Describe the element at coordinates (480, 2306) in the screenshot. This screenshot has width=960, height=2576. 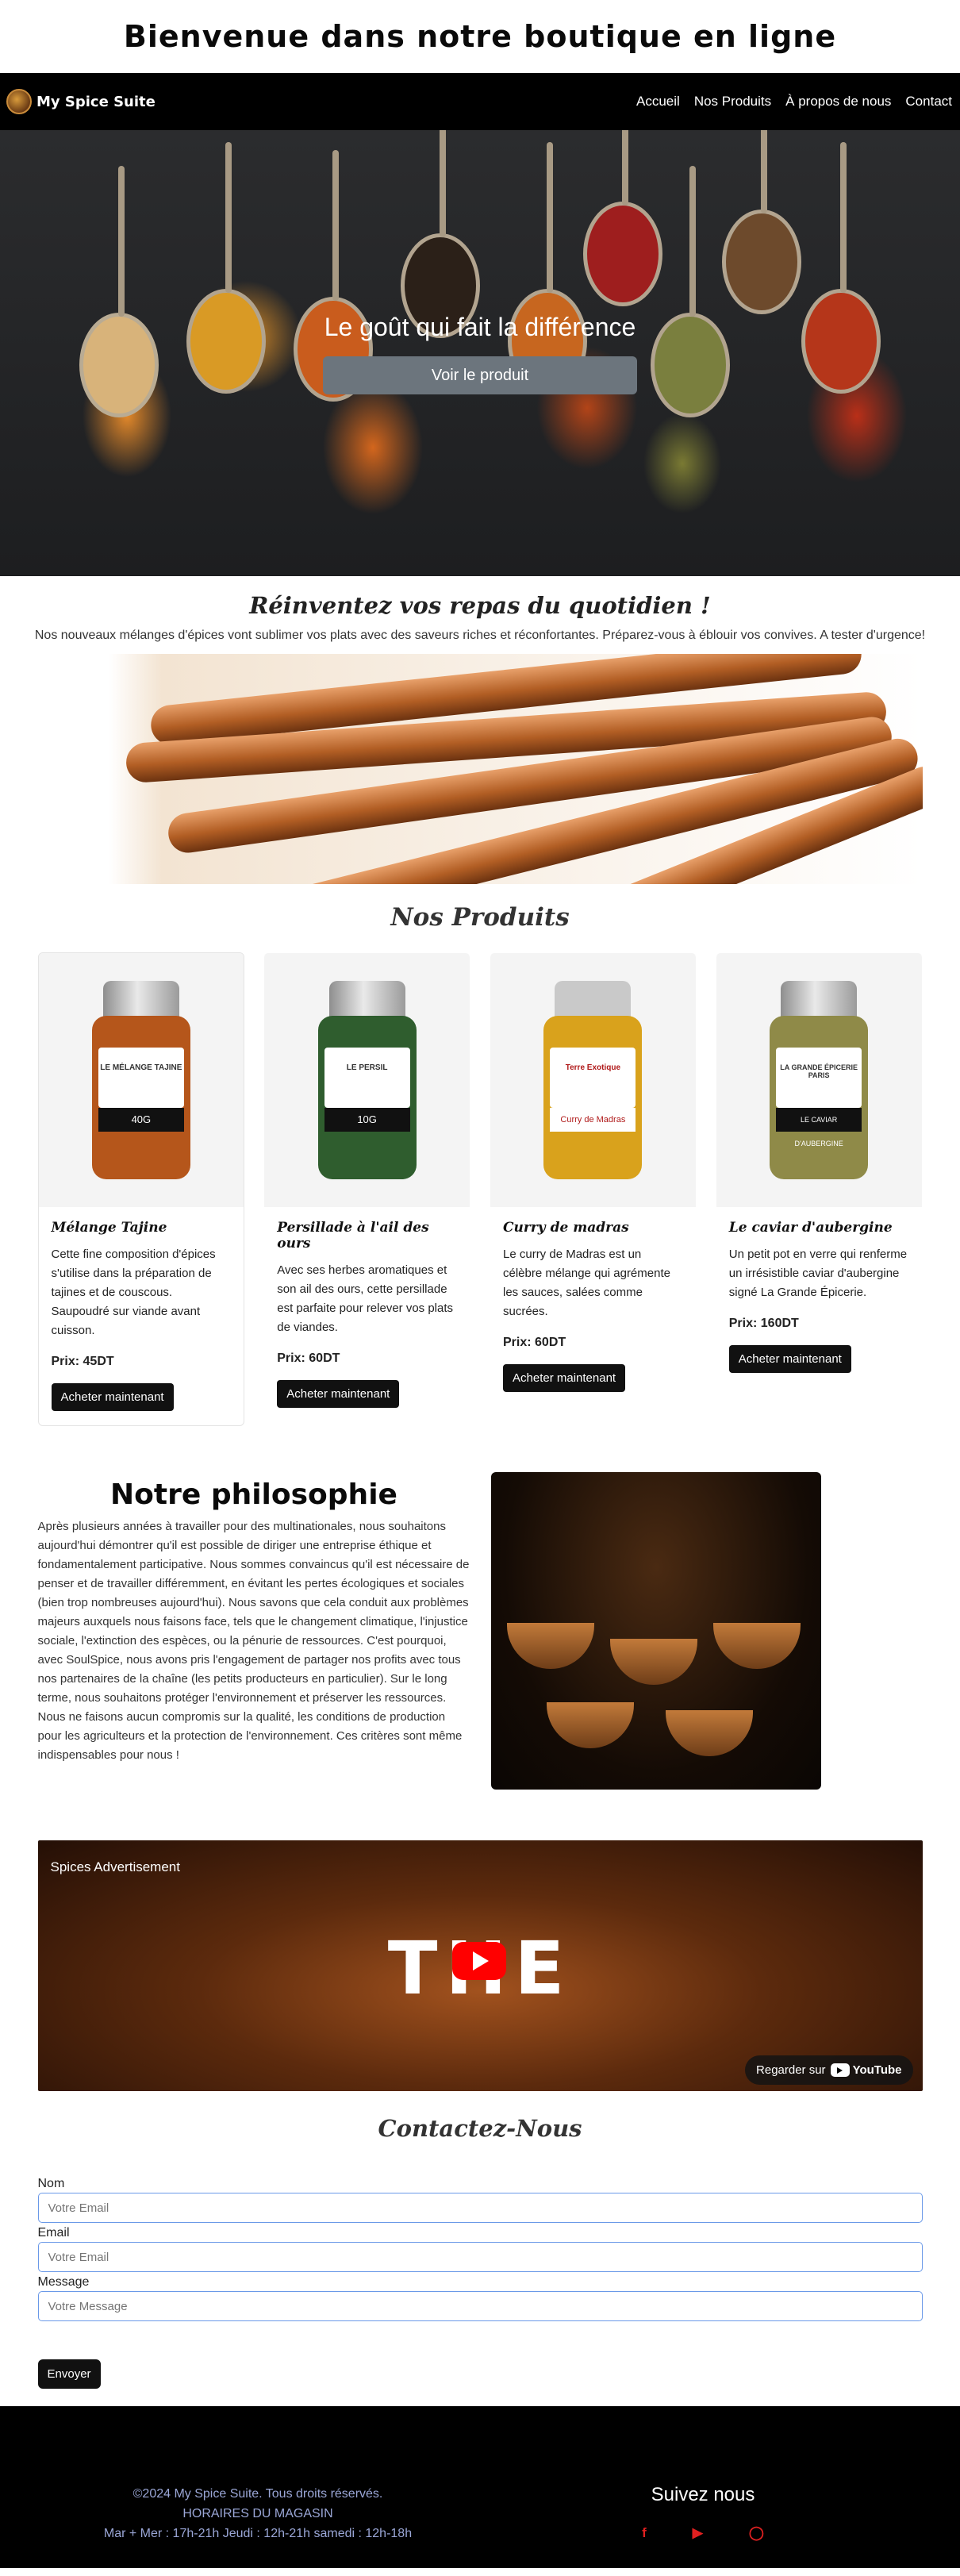
I see `message-field` at that location.